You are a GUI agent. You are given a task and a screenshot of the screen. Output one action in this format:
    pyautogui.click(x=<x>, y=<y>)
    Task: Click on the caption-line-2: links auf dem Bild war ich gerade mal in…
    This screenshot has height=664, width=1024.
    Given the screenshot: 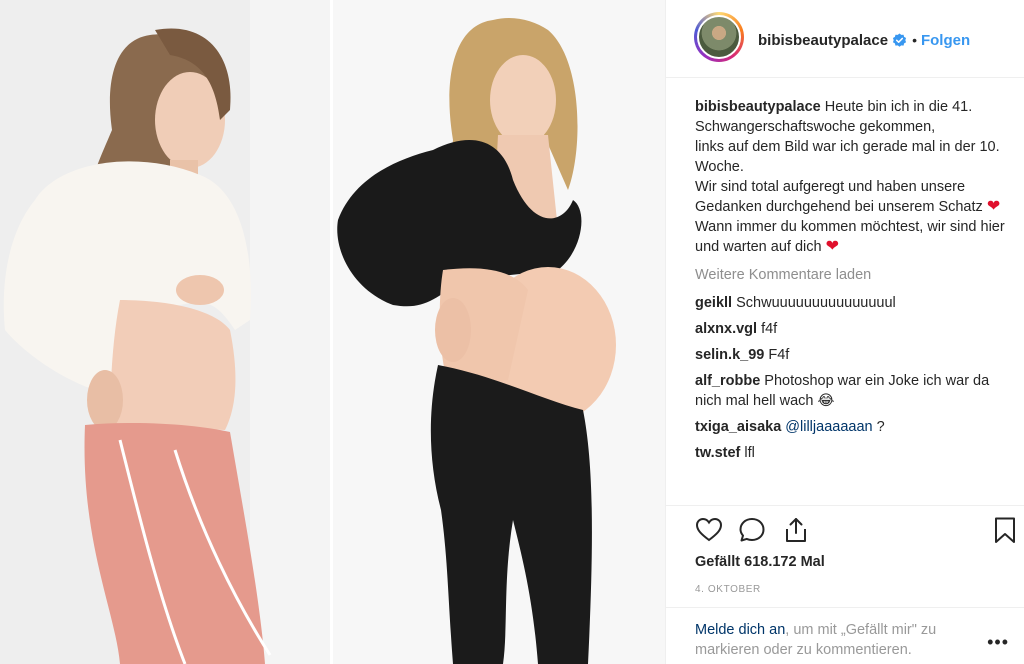 What is the action you would take?
    pyautogui.click(x=847, y=157)
    